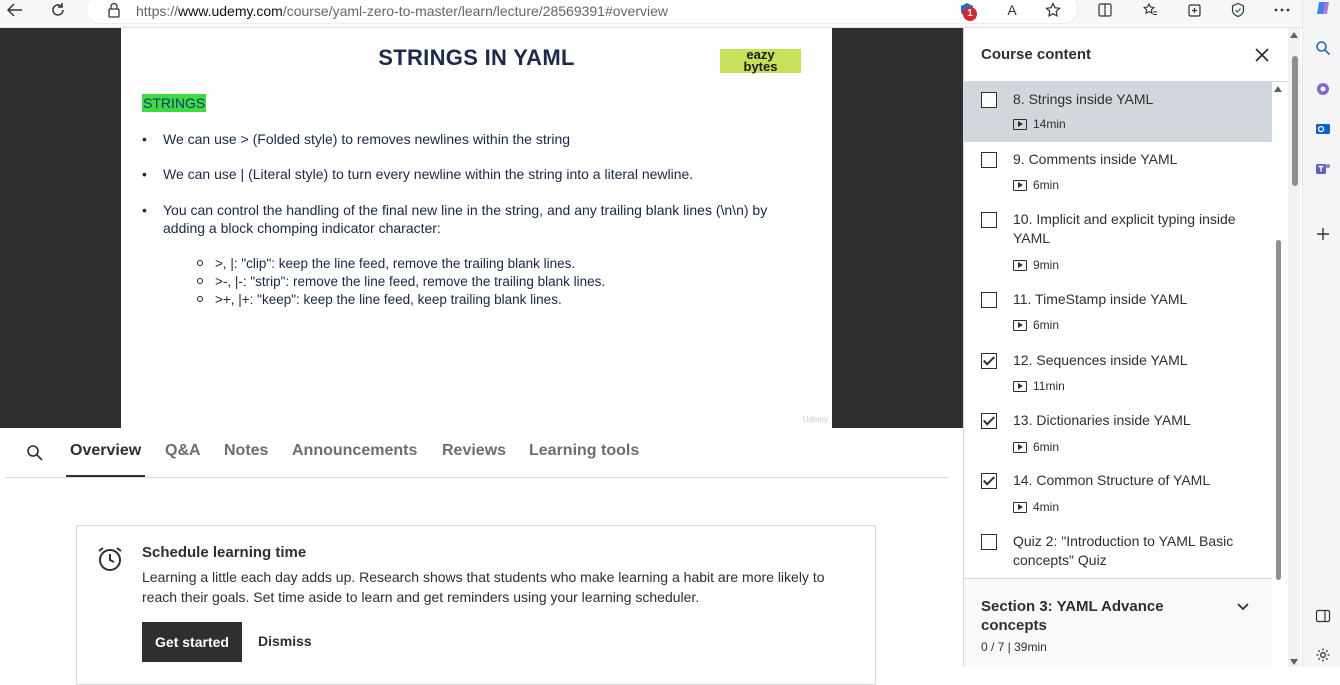 The height and width of the screenshot is (685, 1340). What do you see at coordinates (1072, 616) in the screenshot?
I see `section-title: Section 3: YAML Advance concepts` at bounding box center [1072, 616].